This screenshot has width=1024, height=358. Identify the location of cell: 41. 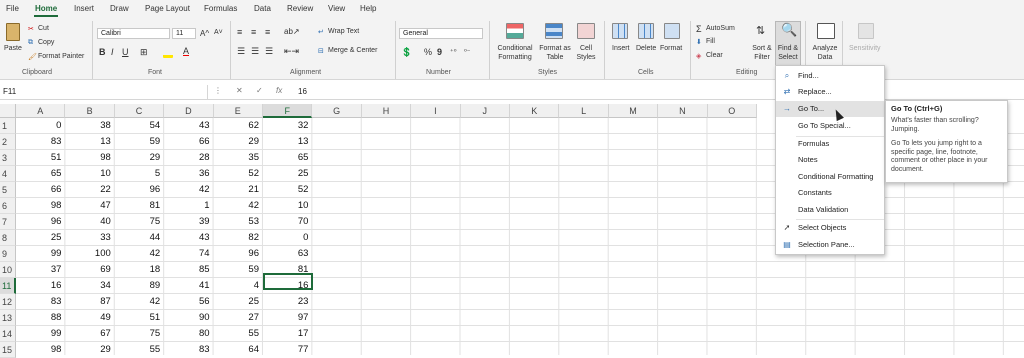
(188, 286).